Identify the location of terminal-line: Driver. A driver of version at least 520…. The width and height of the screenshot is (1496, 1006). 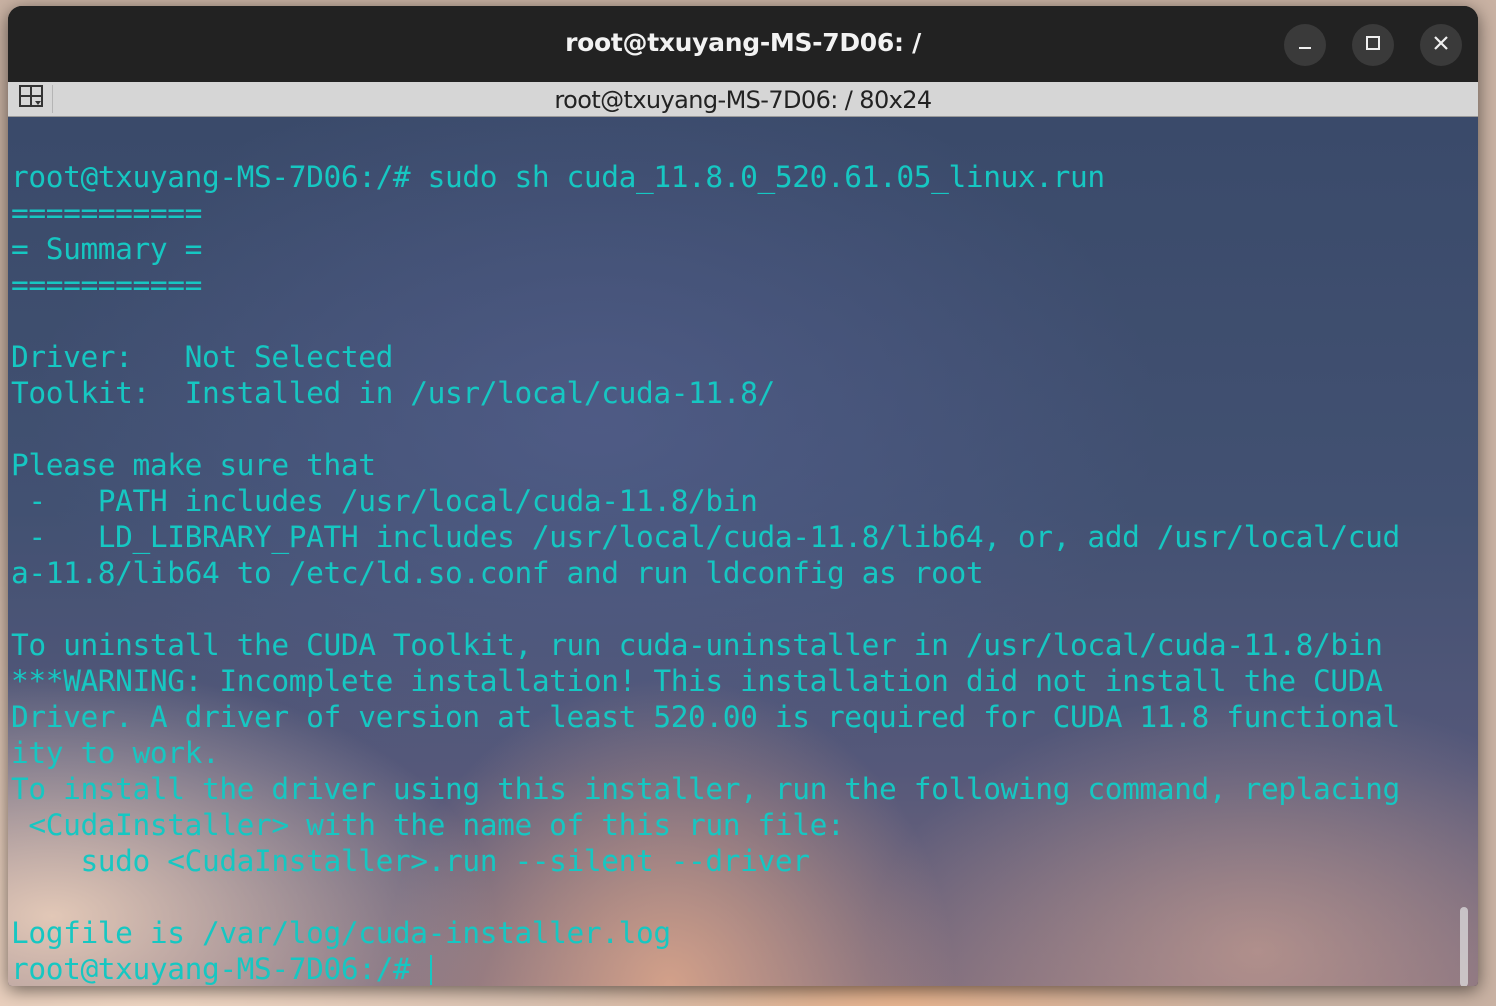
(705, 717).